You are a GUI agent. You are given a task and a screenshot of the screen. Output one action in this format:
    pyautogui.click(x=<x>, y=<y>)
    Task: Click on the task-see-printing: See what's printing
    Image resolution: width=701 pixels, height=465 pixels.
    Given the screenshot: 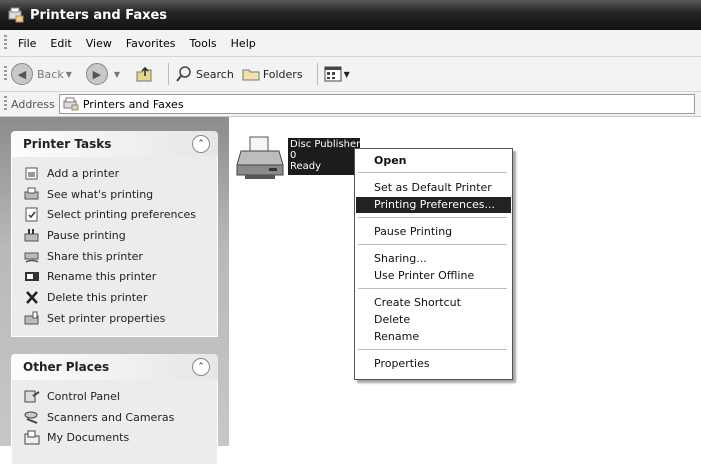 What is the action you would take?
    pyautogui.click(x=120, y=194)
    